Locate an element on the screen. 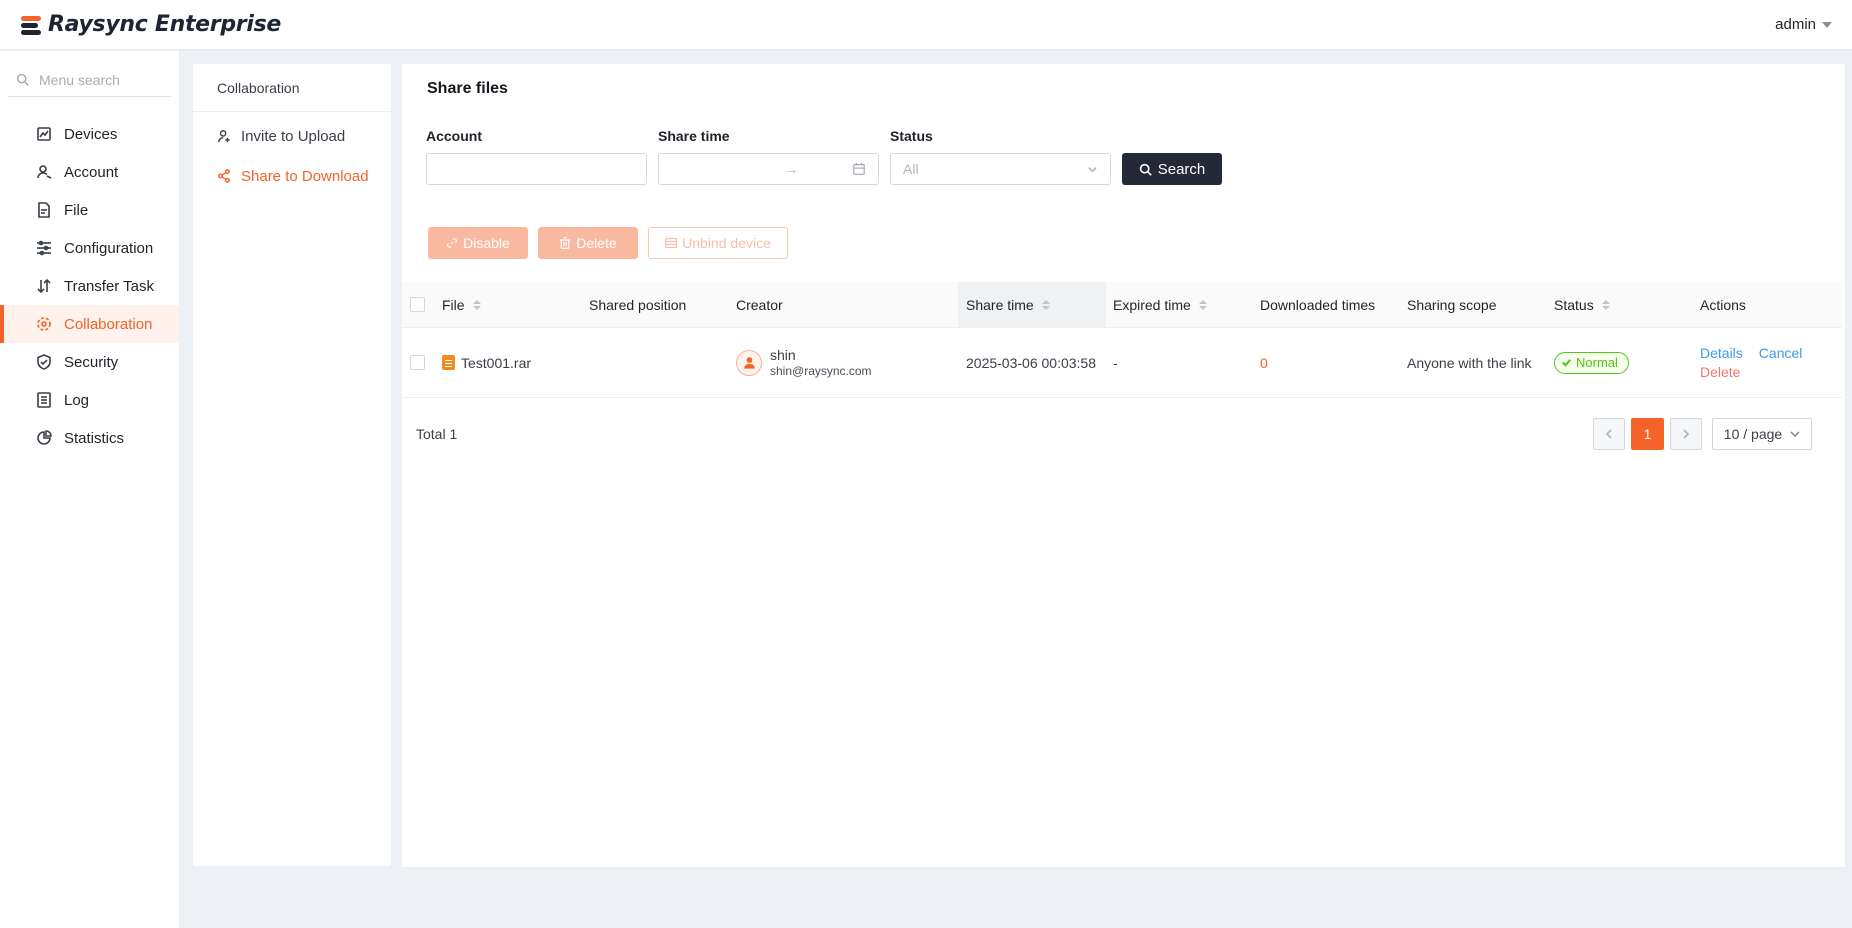 This screenshot has height=928, width=1852. sidebar-item-collaboration: Collaboration is located at coordinates (89, 324).